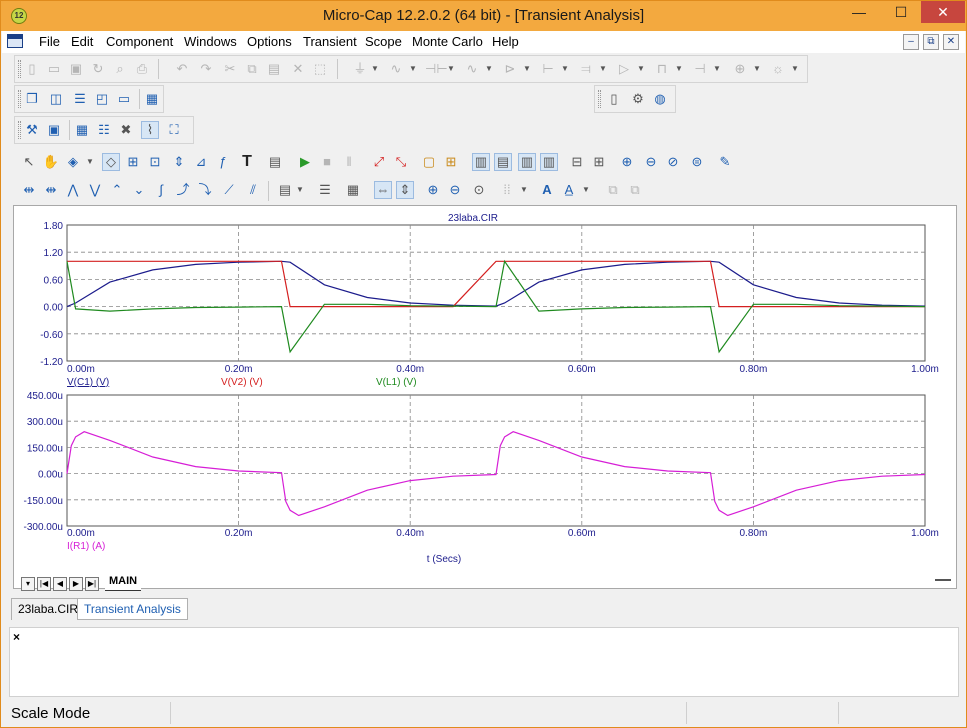  What do you see at coordinates (483, 714) in the screenshot?
I see `status-bar: Scale Mode` at bounding box center [483, 714].